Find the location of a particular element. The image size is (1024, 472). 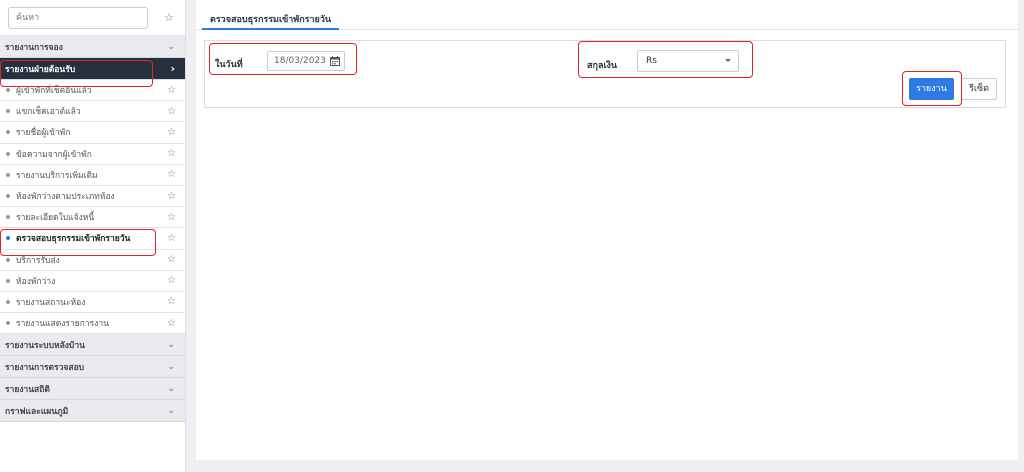

sidebar-item-label: รายงานแสดงรายการงาน is located at coordinates (62, 324).